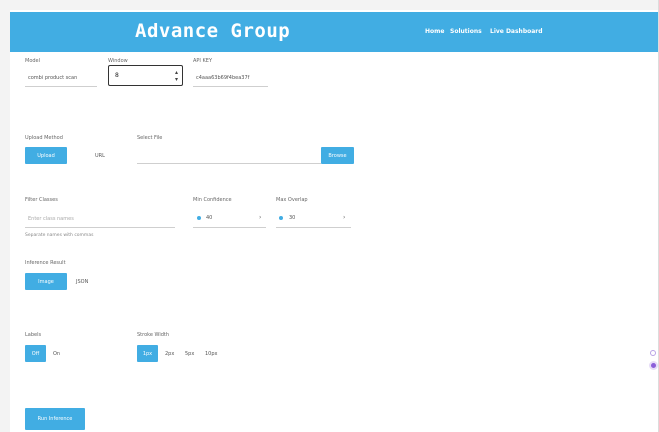  What do you see at coordinates (202, 61) in the screenshot?
I see `api-key-label: API KEY` at bounding box center [202, 61].